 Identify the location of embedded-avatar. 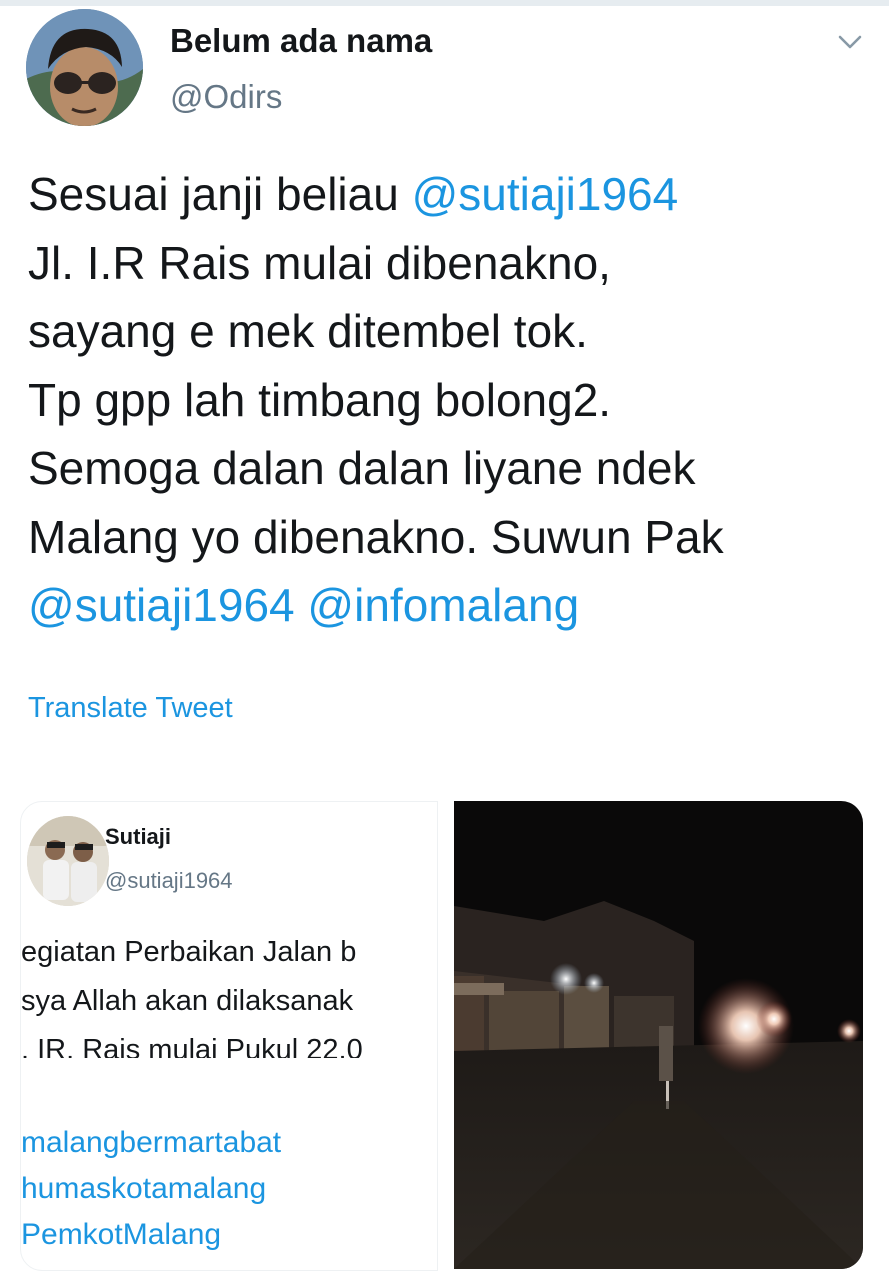
(68, 861).